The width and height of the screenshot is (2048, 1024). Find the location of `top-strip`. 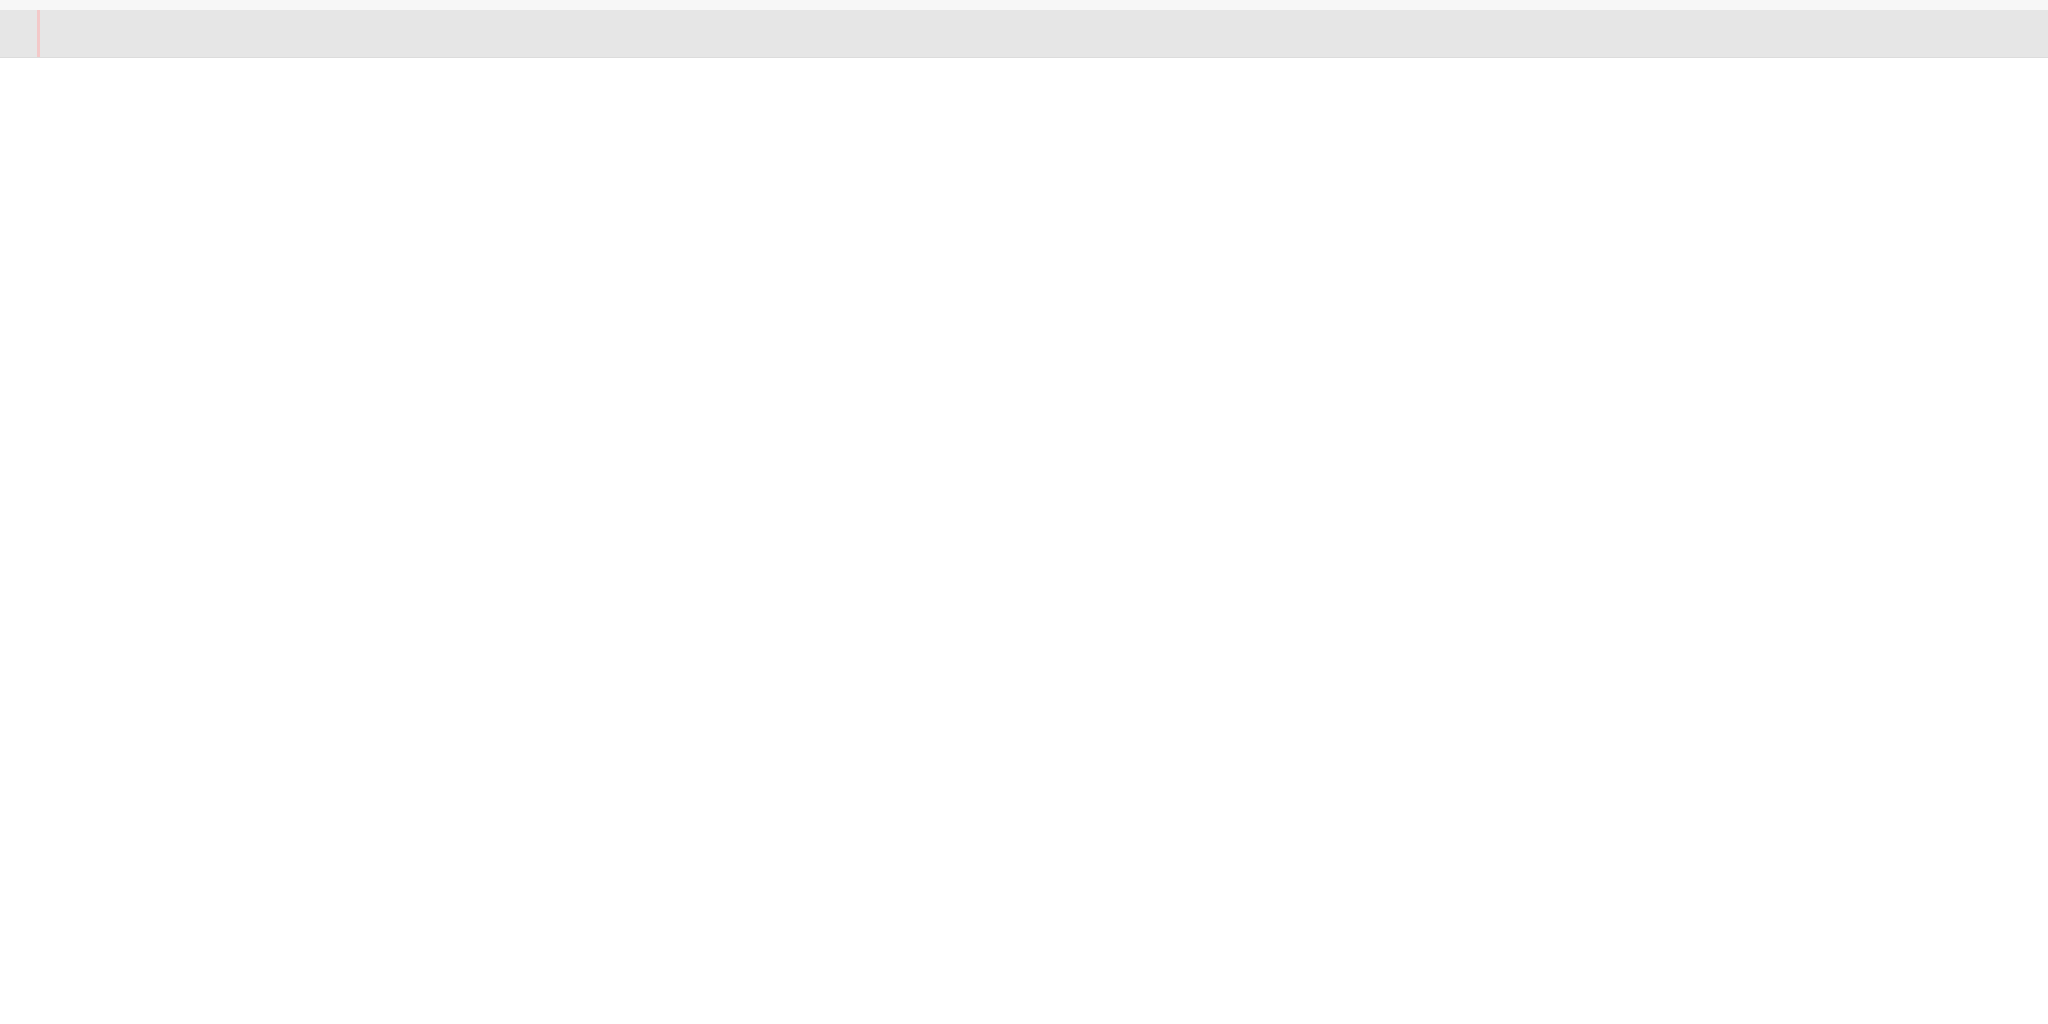

top-strip is located at coordinates (1024, 5).